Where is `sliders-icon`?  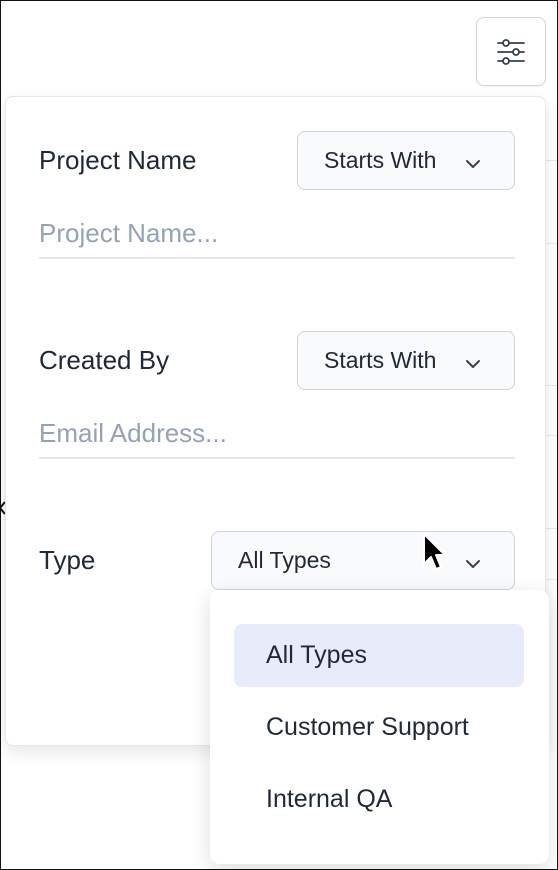 sliders-icon is located at coordinates (511, 52).